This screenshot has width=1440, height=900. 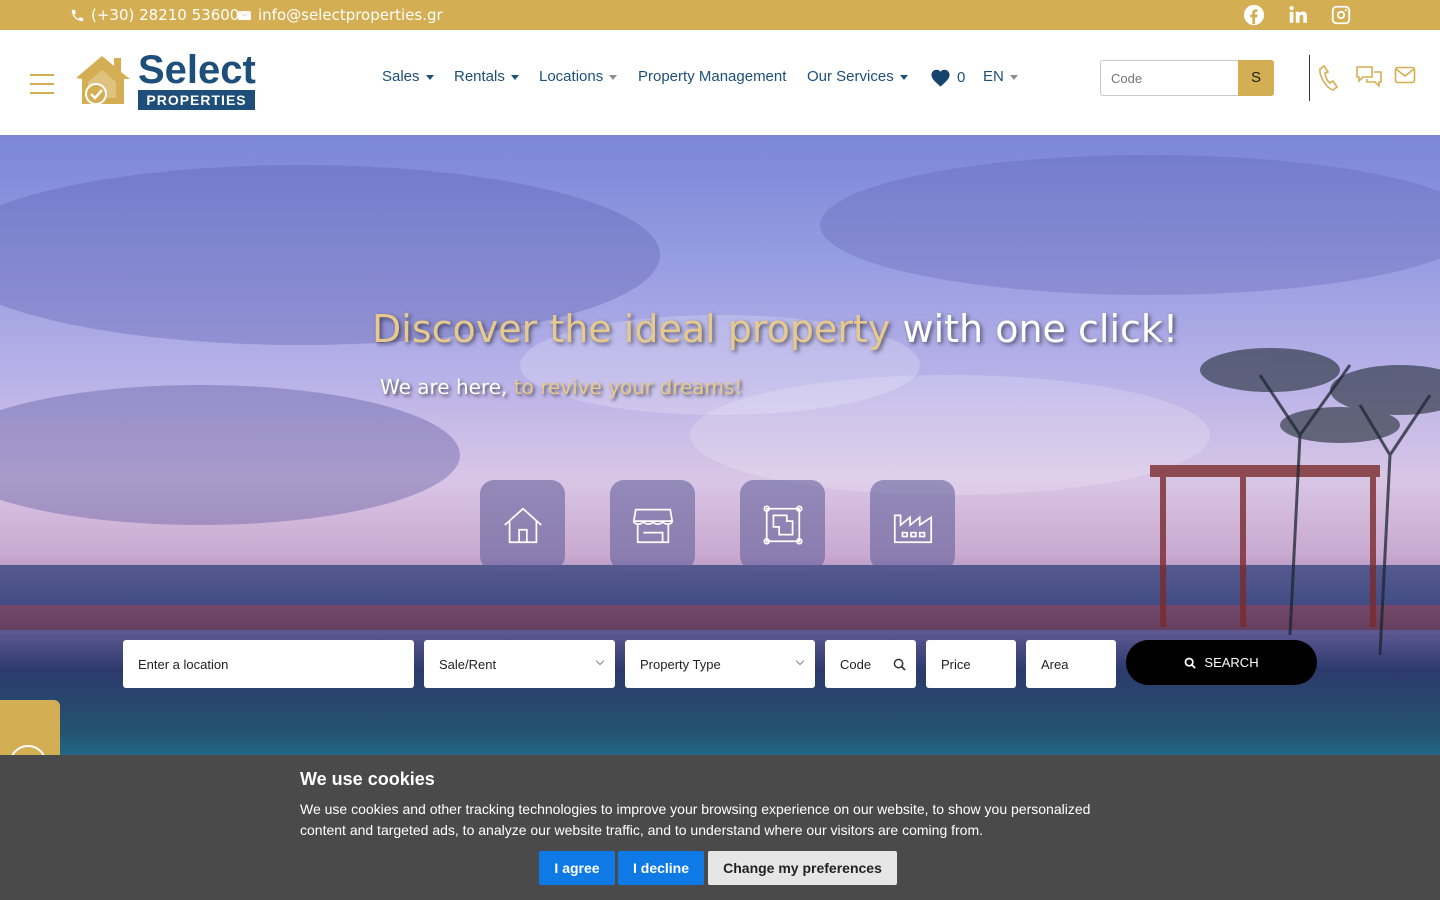 What do you see at coordinates (993, 76) in the screenshot?
I see `language-label: EN` at bounding box center [993, 76].